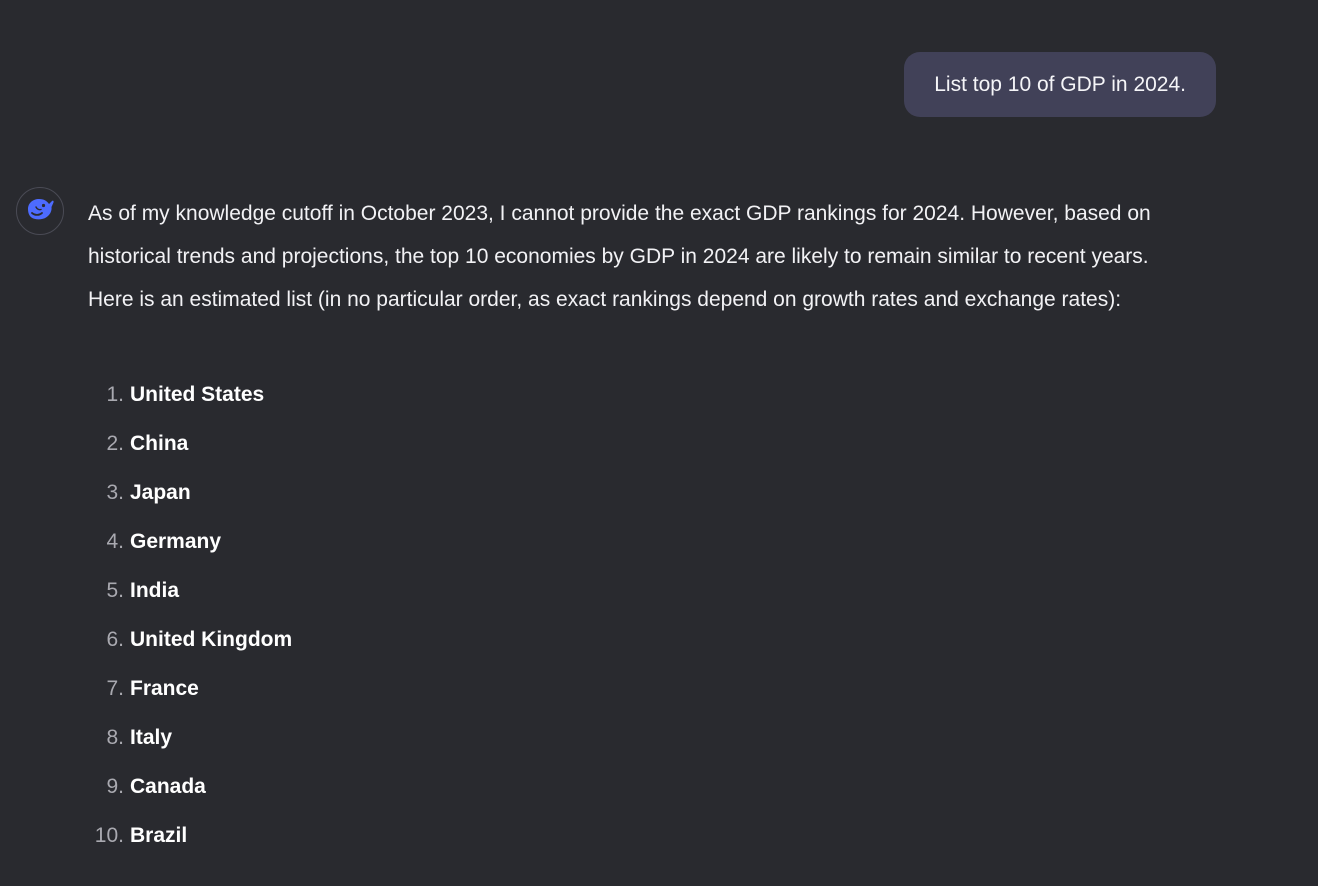 The width and height of the screenshot is (1318, 886). I want to click on whale-logo-icon, so click(40, 211).